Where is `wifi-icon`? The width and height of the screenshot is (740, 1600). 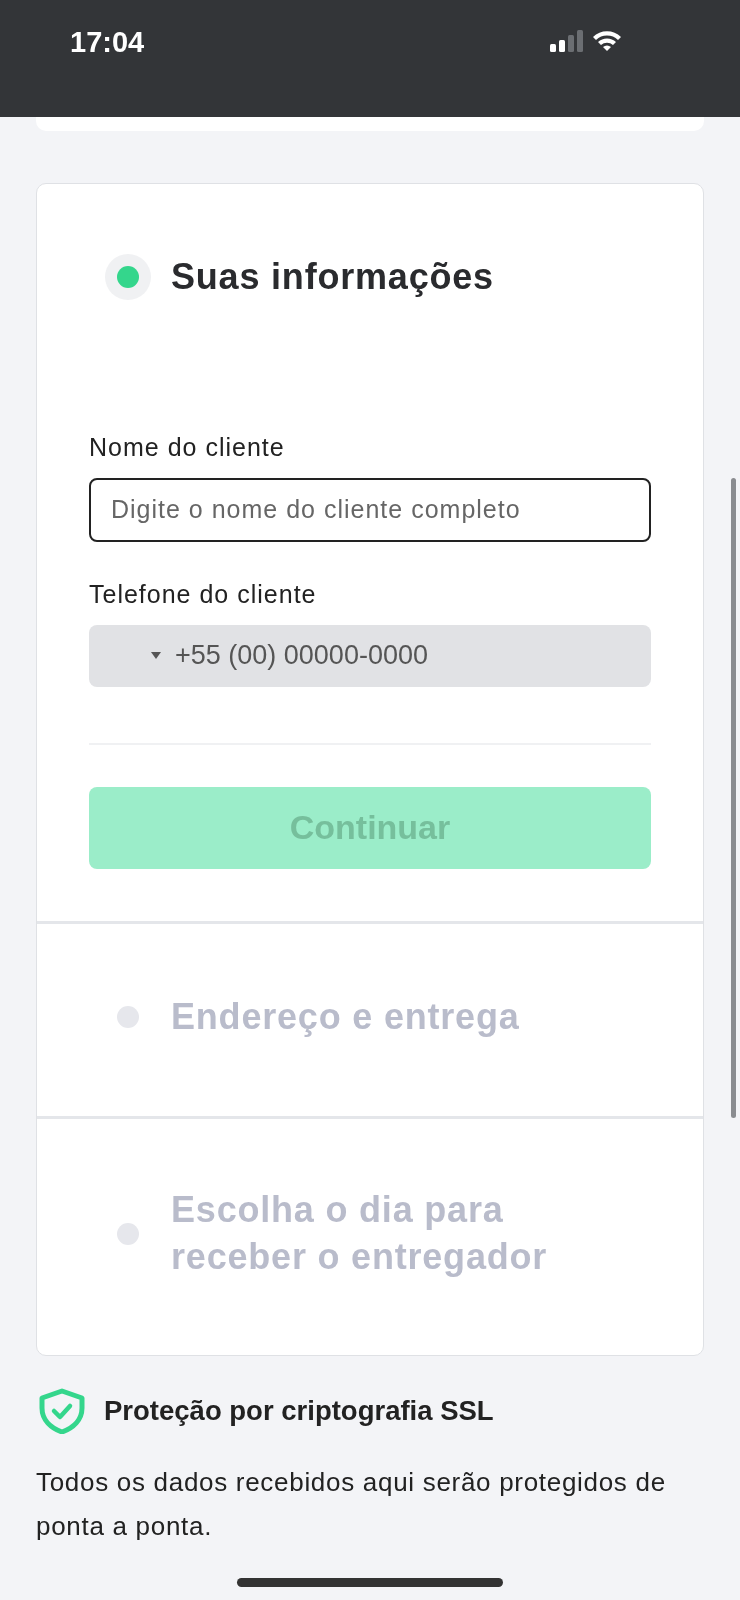
wifi-icon is located at coordinates (607, 41).